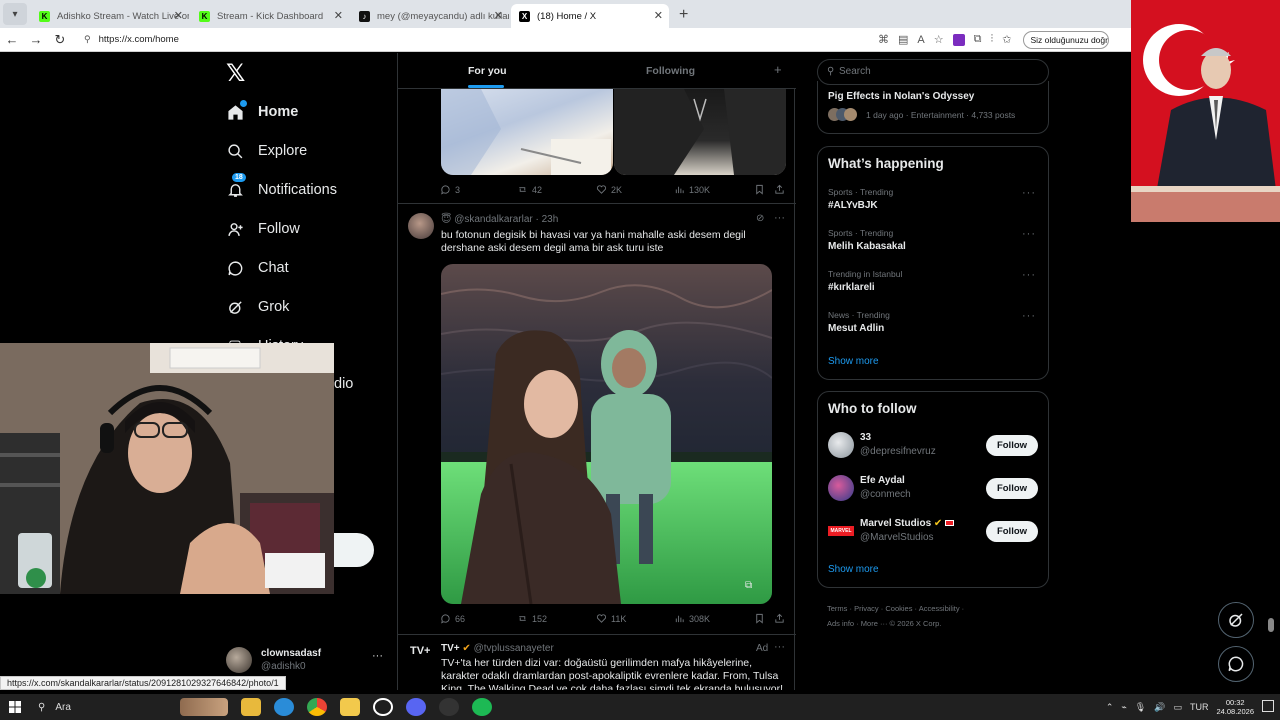  I want to click on spotify-icon, so click(482, 707).